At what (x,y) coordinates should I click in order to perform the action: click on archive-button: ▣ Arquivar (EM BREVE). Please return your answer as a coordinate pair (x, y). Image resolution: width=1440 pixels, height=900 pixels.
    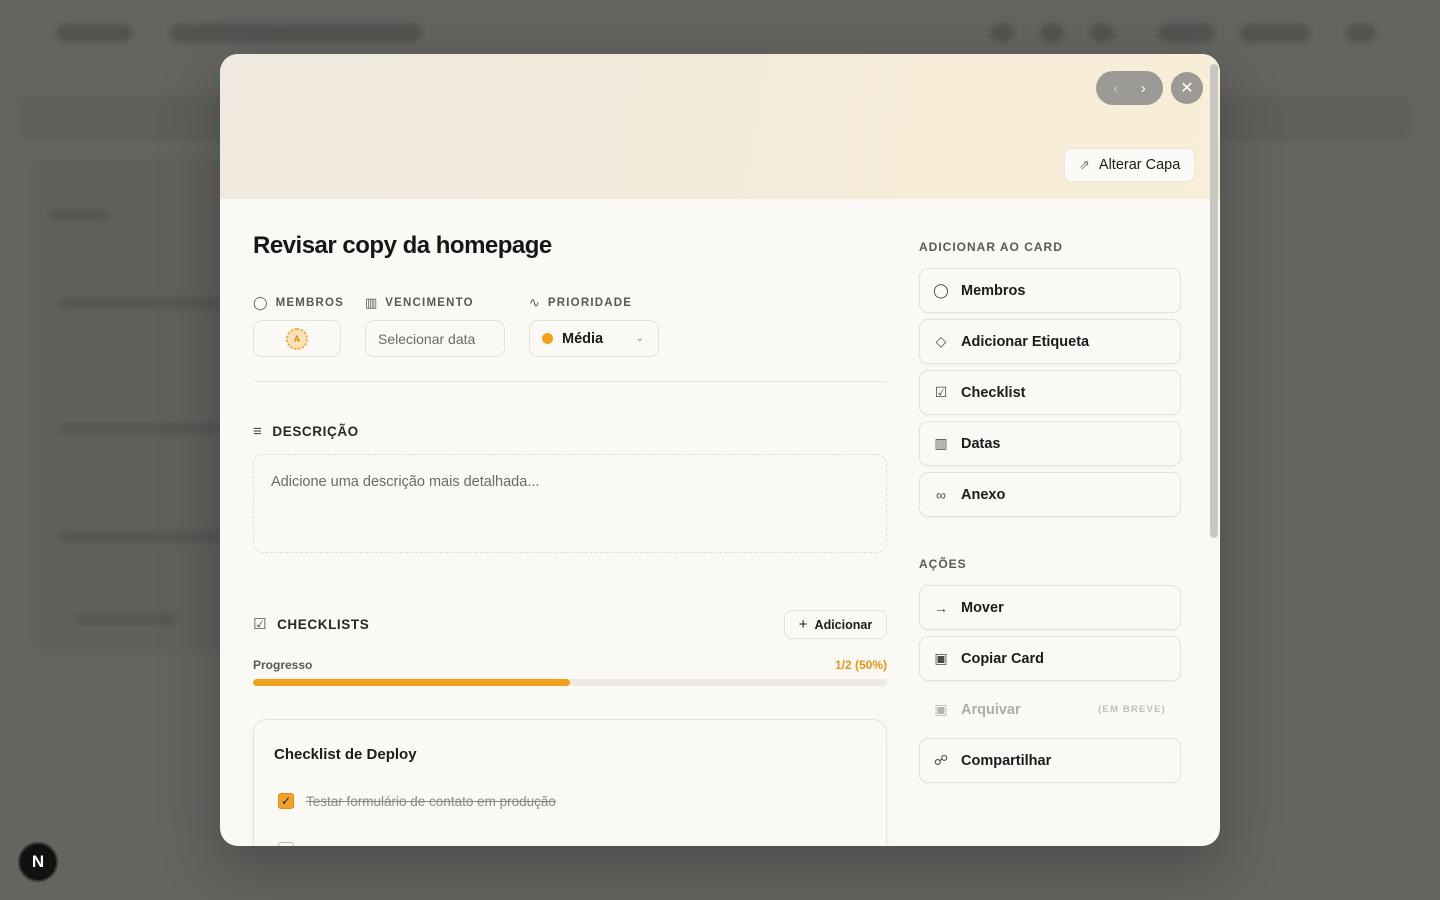
    Looking at the image, I should click on (1050, 709).